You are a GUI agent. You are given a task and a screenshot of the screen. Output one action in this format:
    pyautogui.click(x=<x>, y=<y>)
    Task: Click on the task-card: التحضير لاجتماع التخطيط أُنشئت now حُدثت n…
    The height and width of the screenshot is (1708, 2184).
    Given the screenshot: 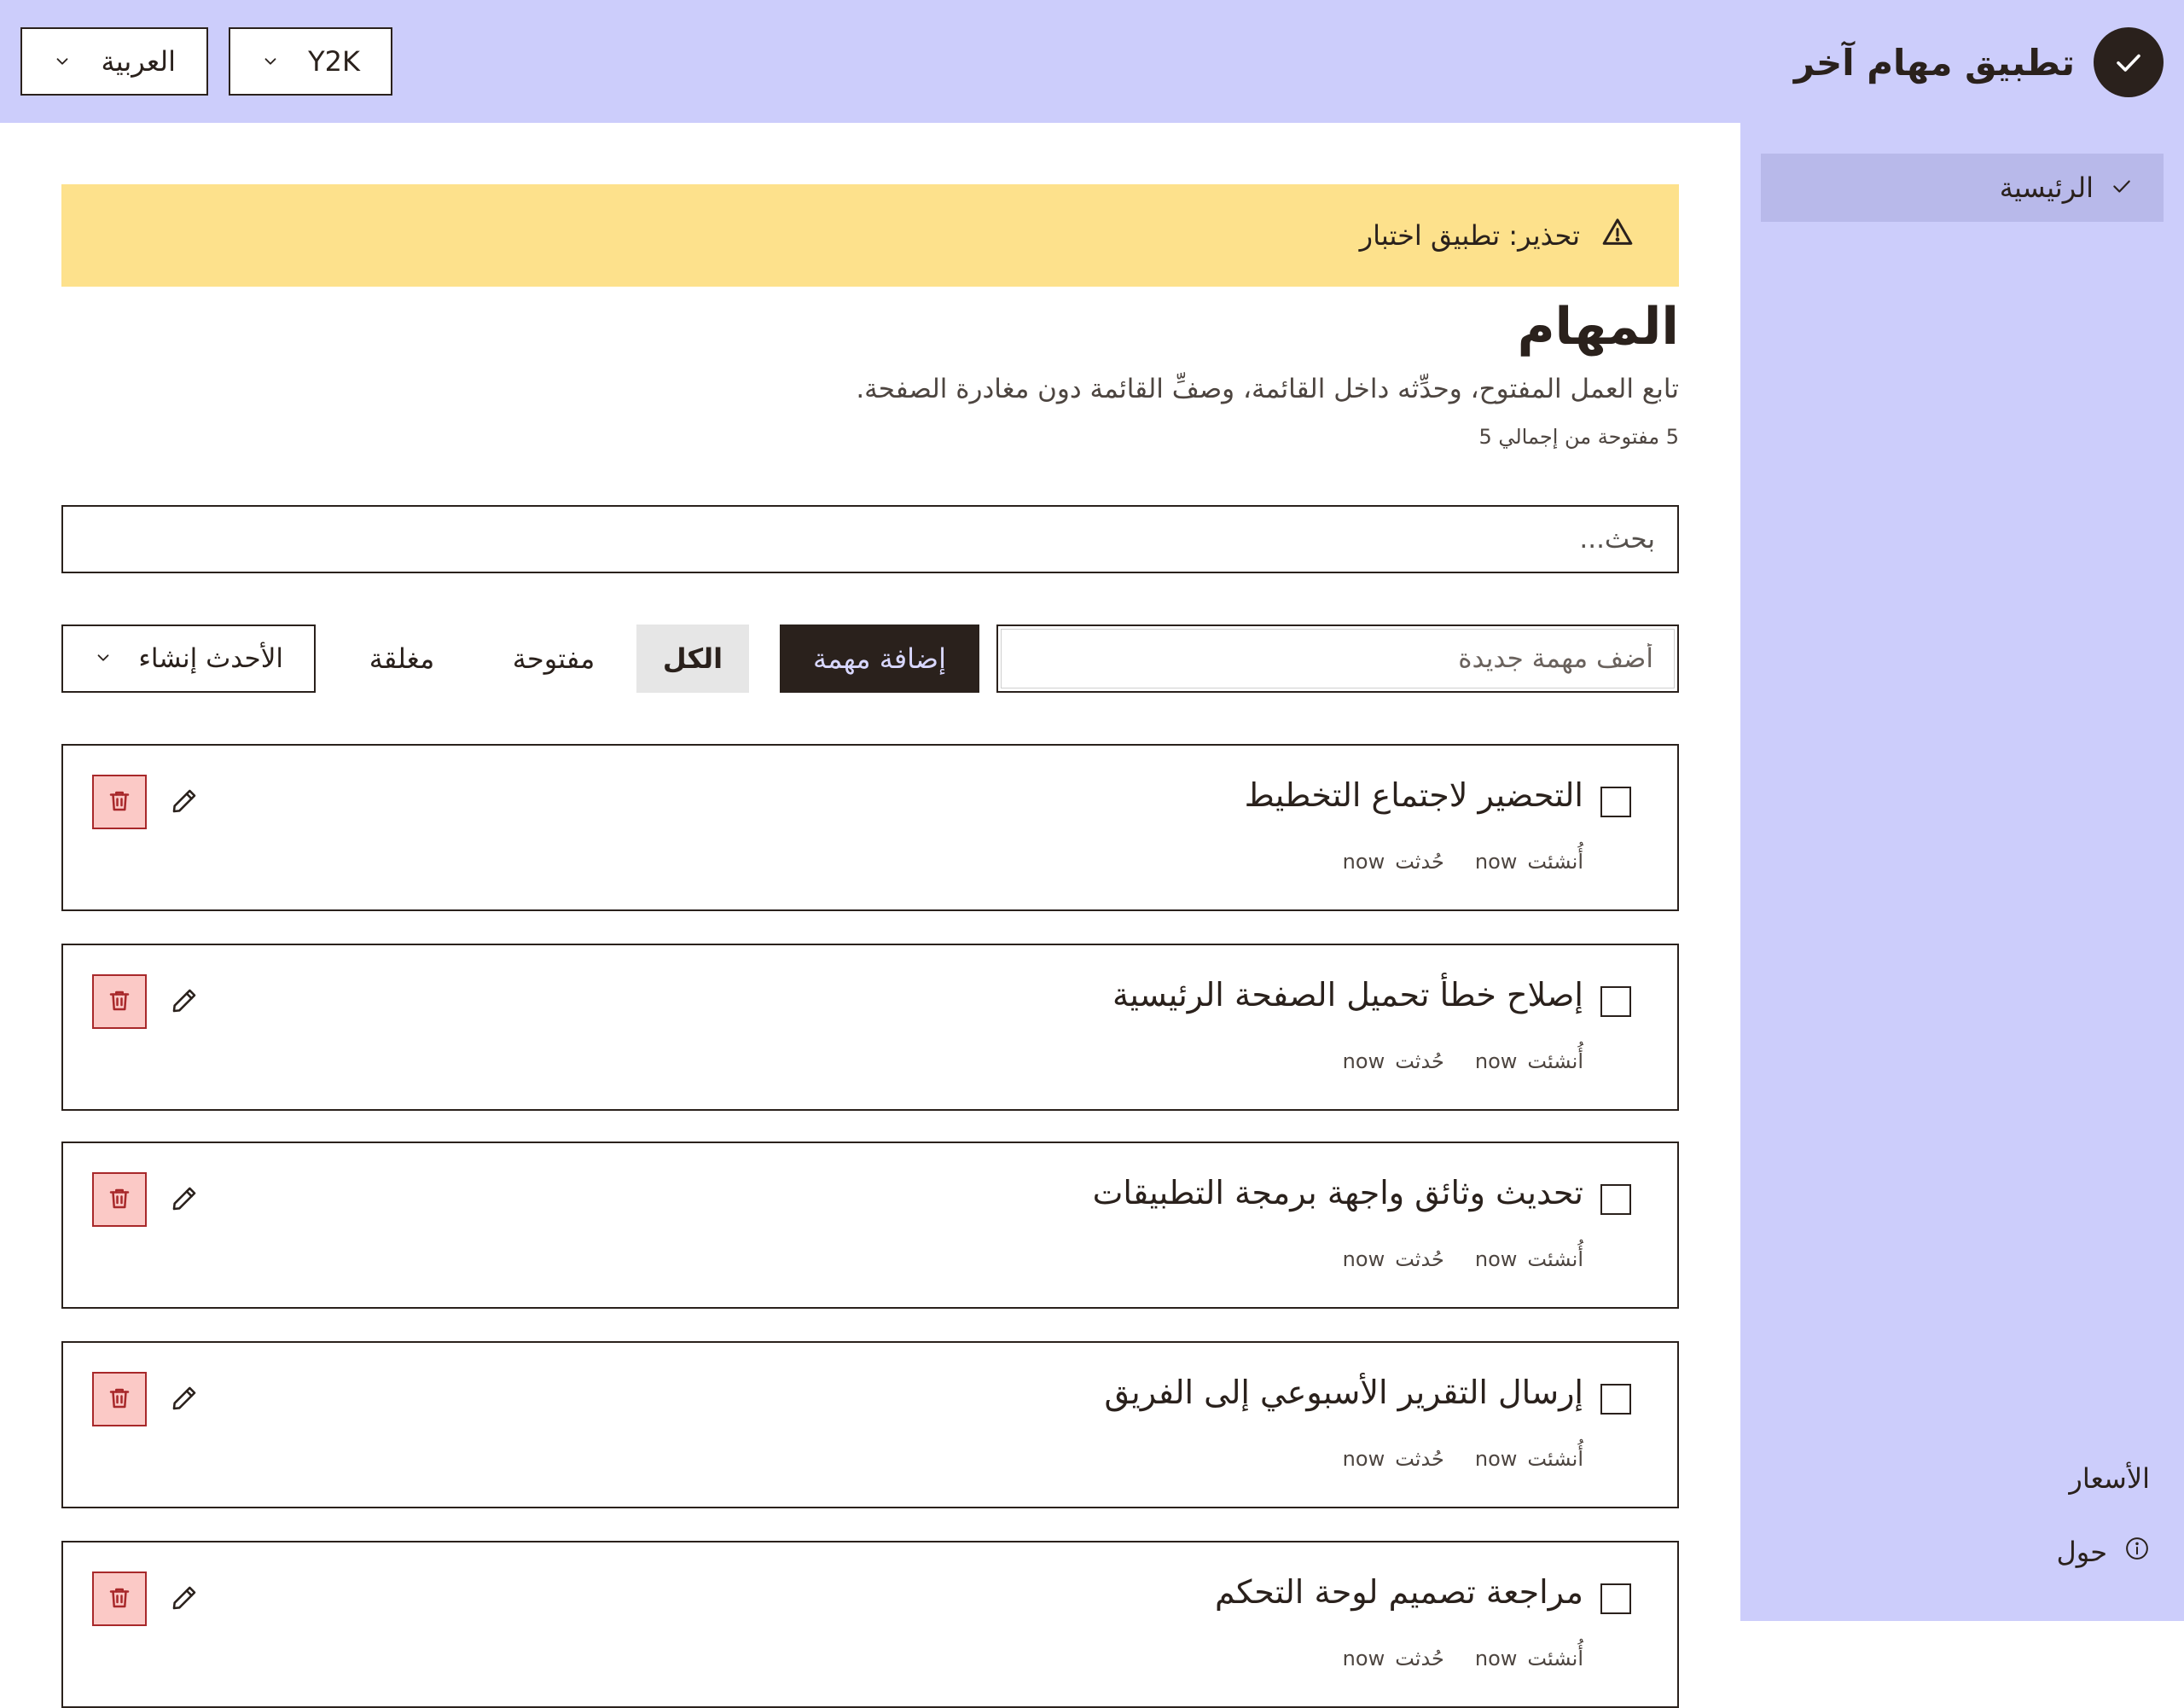 What is the action you would take?
    pyautogui.click(x=870, y=827)
    